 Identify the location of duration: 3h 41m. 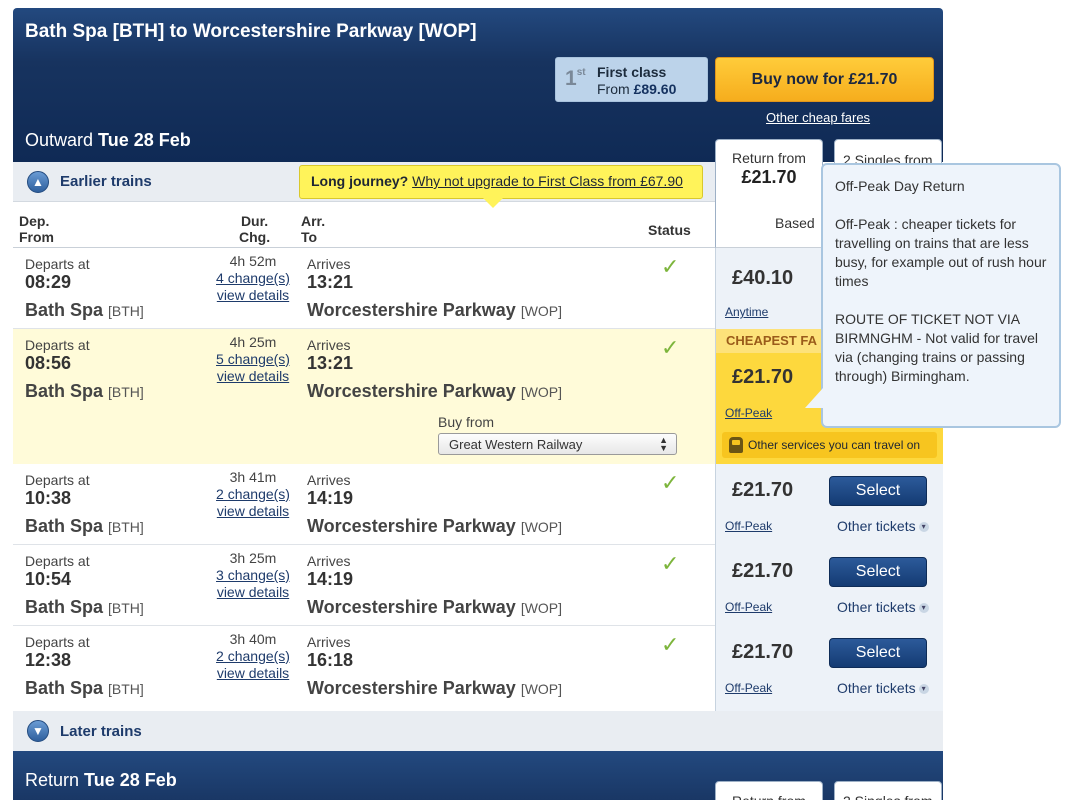
(253, 477).